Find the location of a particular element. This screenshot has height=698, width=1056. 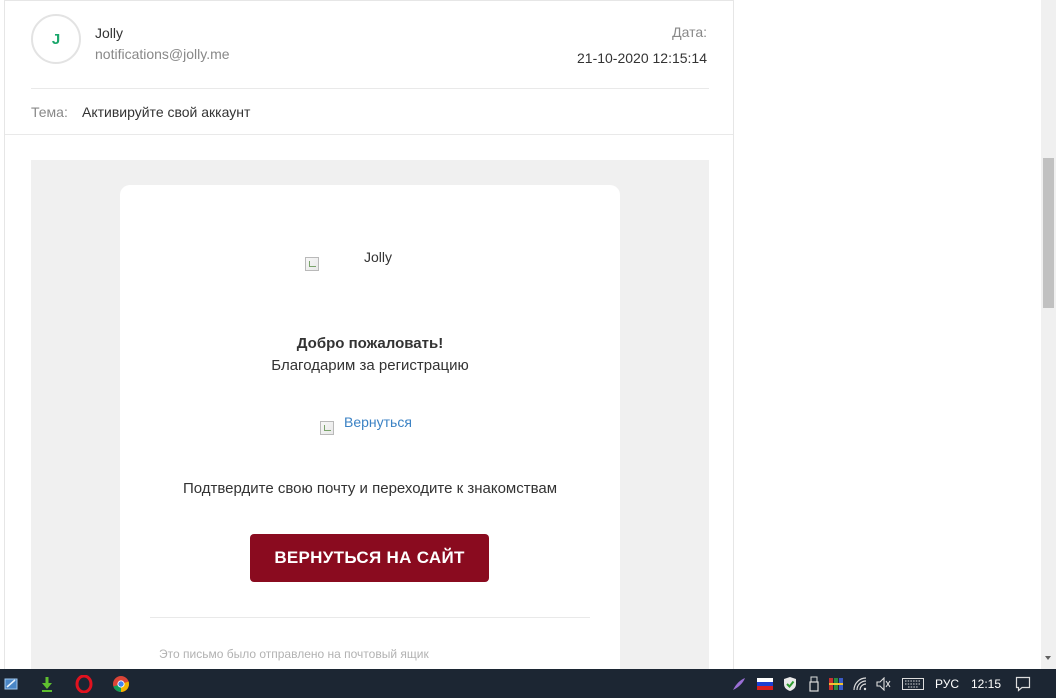

volume-icon is located at coordinates (884, 684).